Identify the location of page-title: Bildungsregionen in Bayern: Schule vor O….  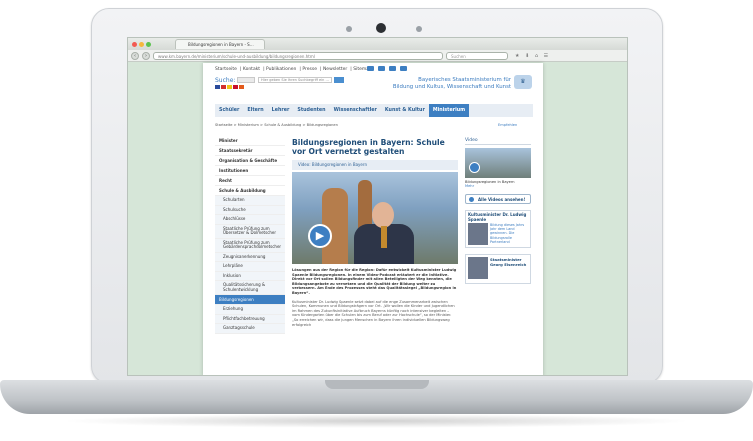
(368, 147).